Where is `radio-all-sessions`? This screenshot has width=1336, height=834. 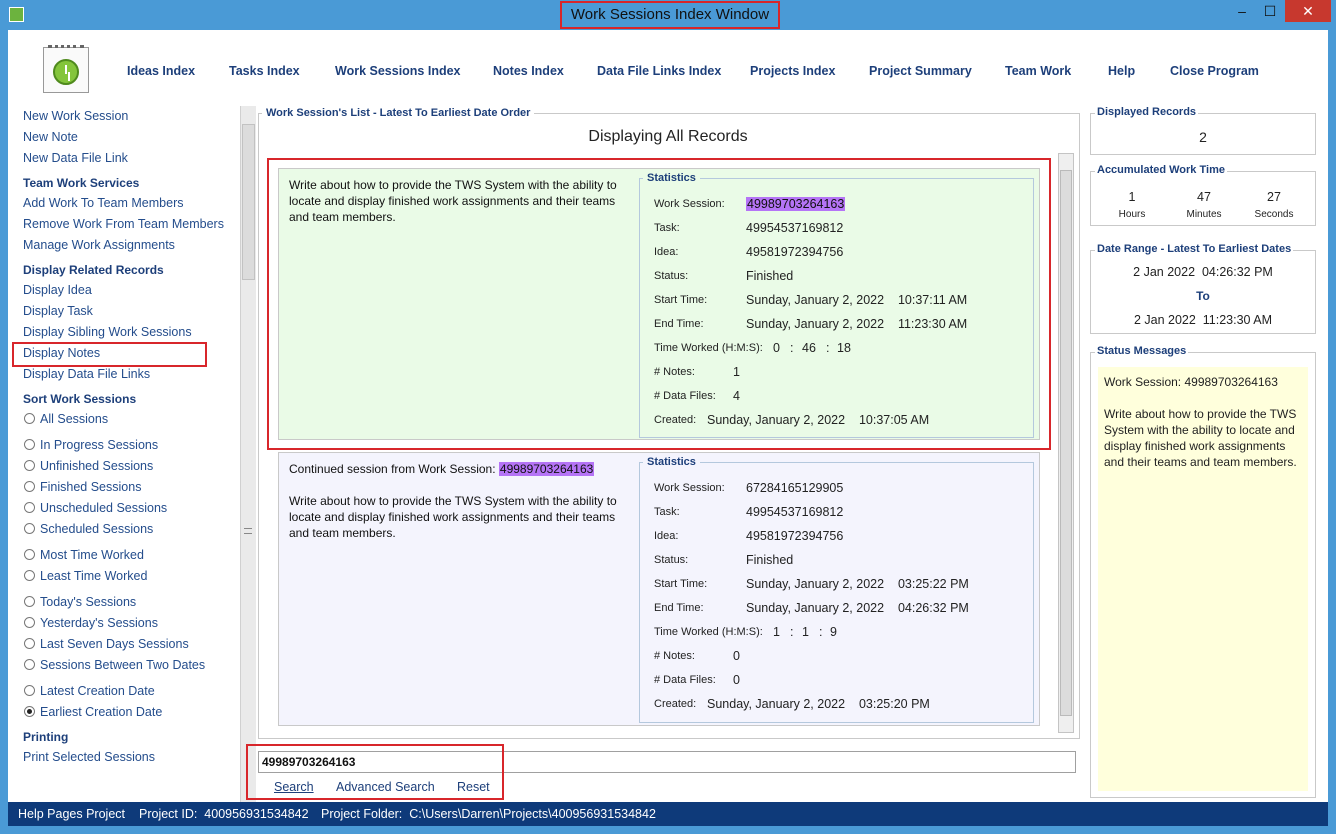
radio-all-sessions is located at coordinates (29, 418).